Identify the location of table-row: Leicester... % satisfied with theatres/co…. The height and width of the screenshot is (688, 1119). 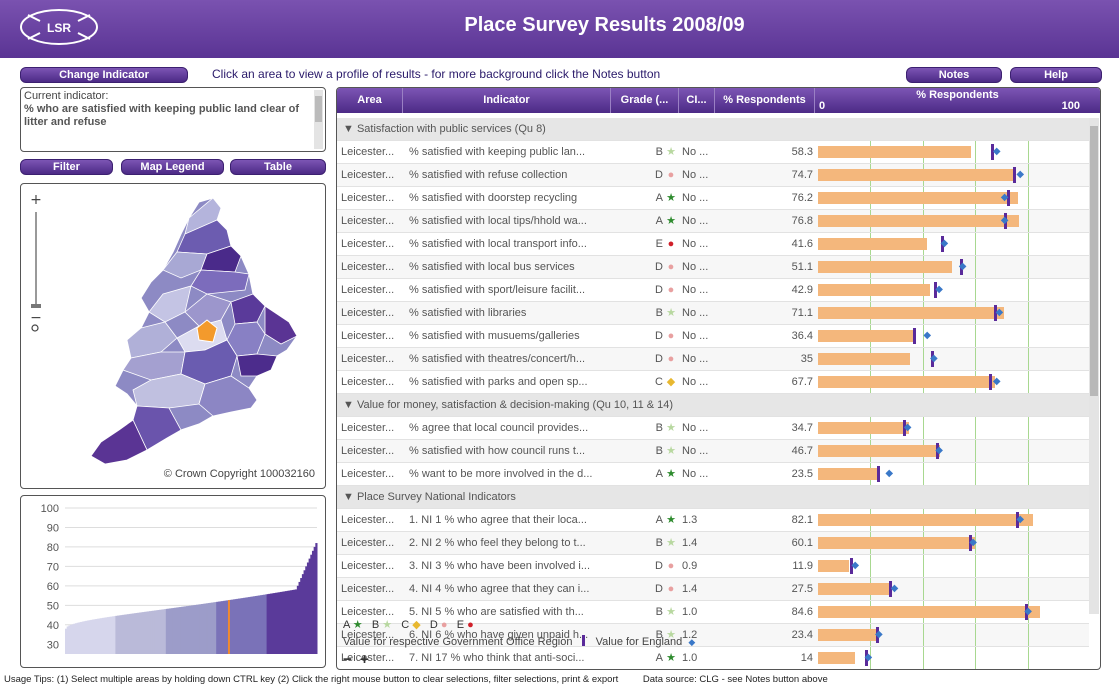
(713, 359).